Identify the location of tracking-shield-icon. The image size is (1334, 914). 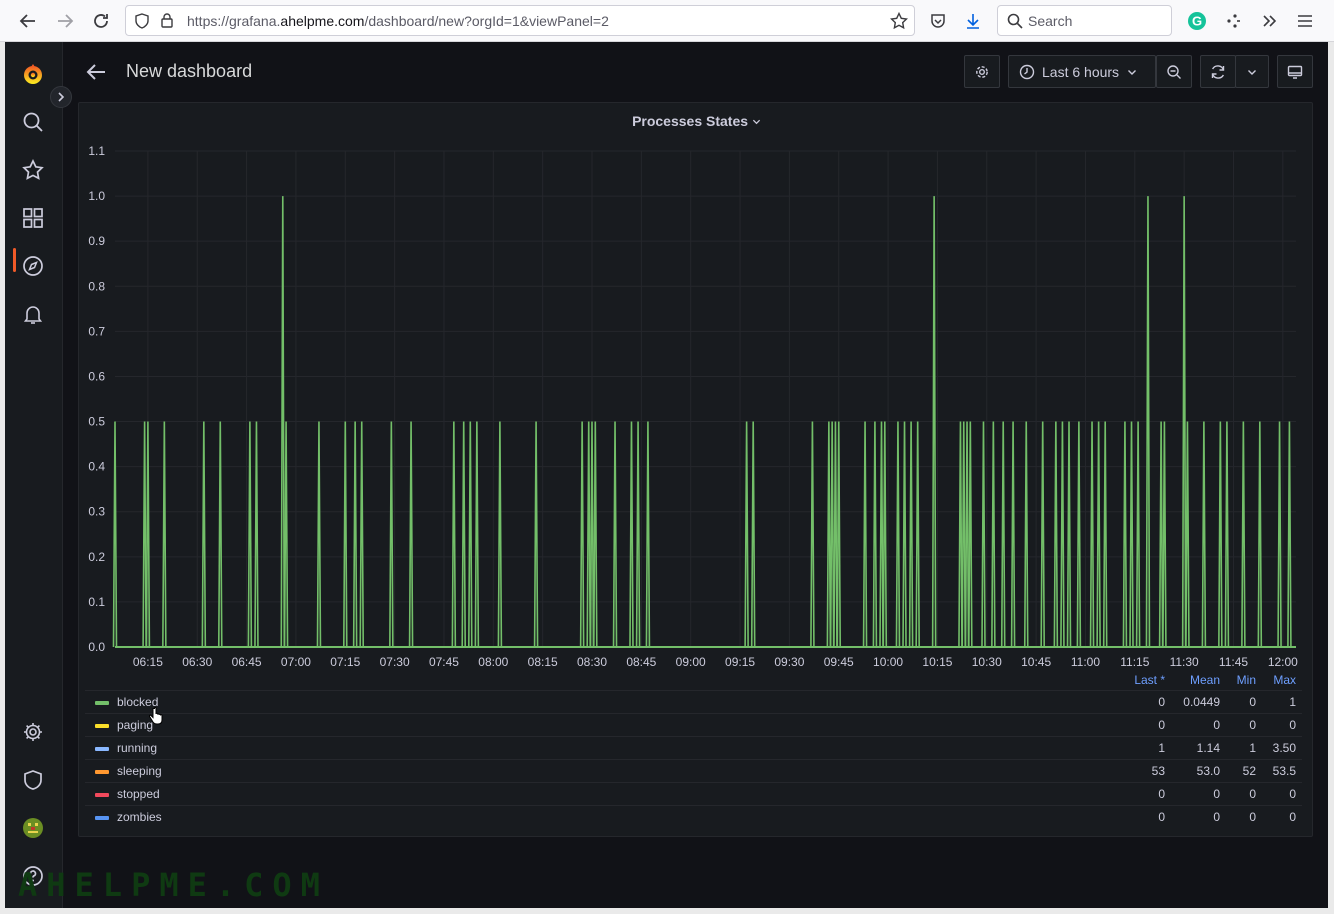
(142, 23).